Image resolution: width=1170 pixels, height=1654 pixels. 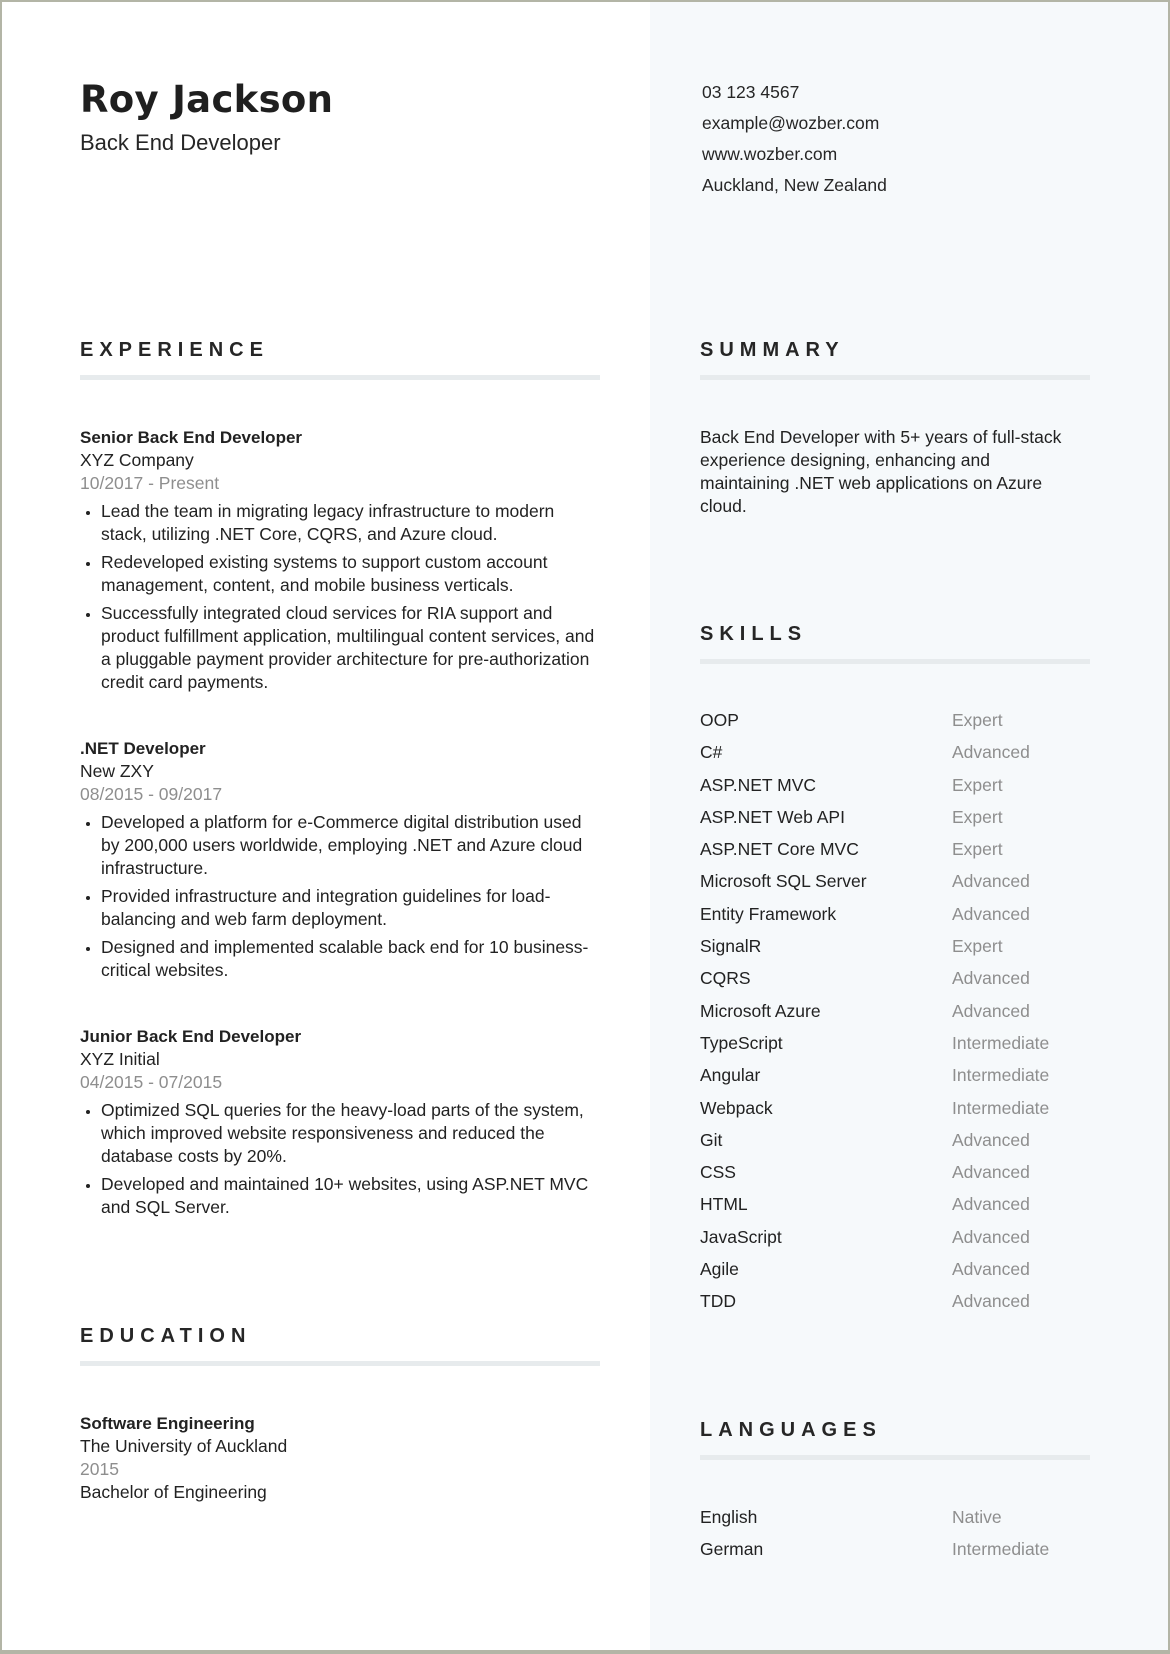 What do you see at coordinates (791, 123) in the screenshot?
I see `contact-email: example@wozber.com` at bounding box center [791, 123].